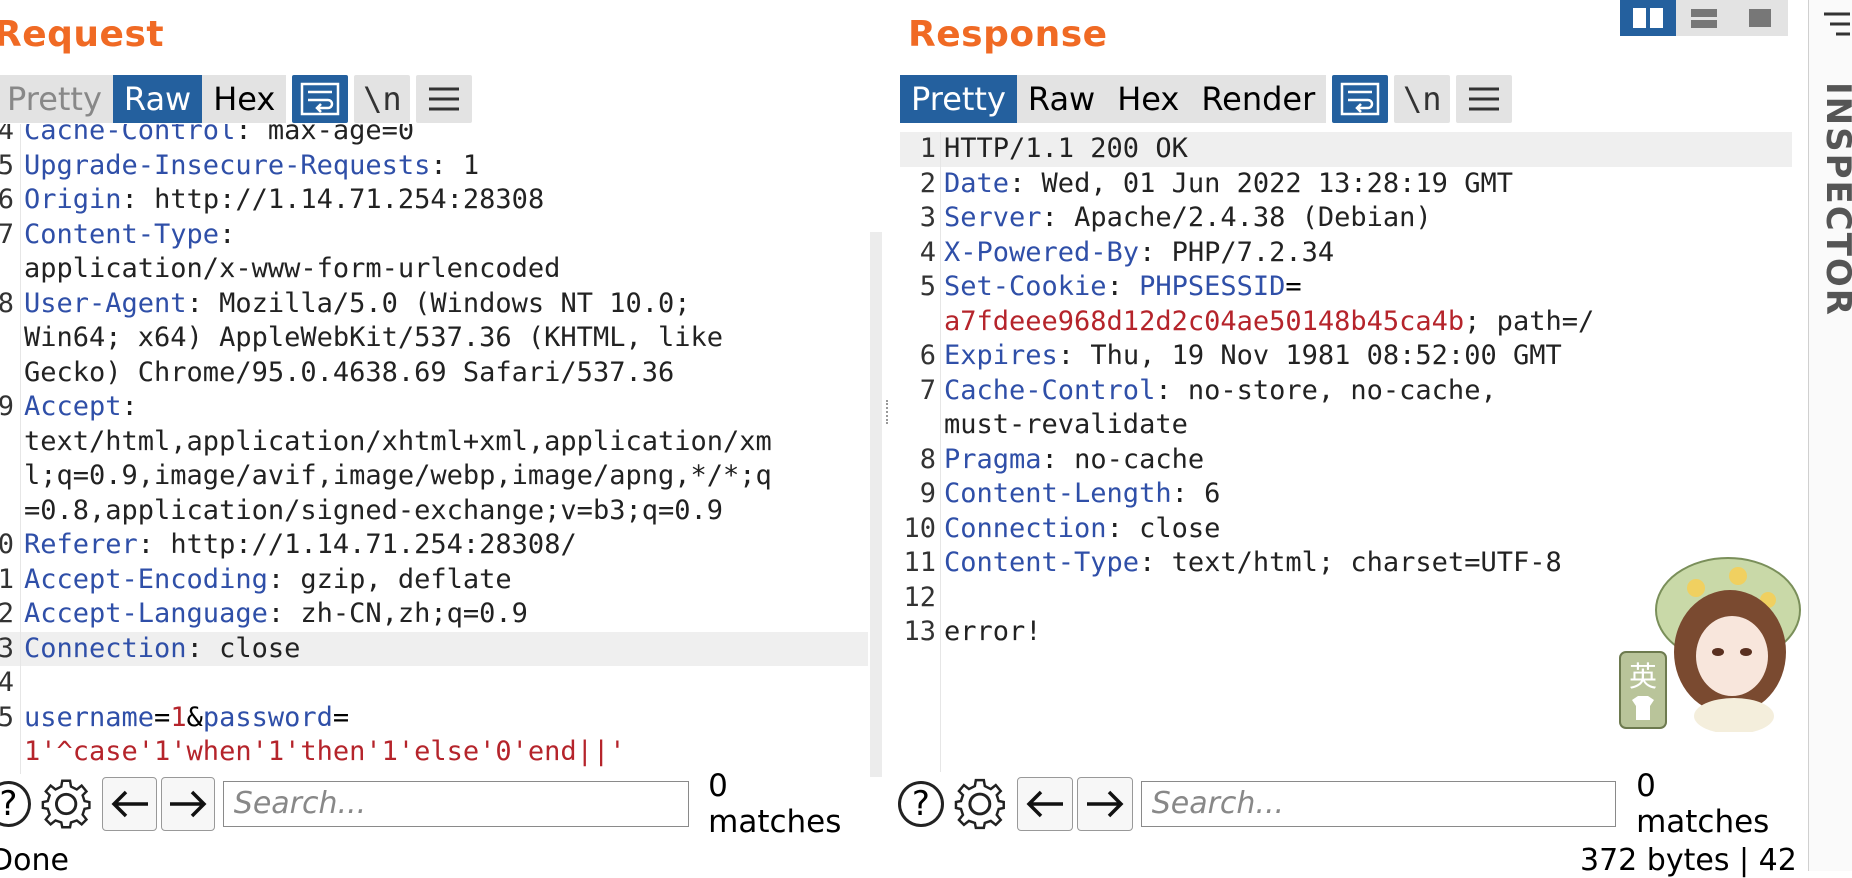  What do you see at coordinates (927, 252) in the screenshot?
I see `response-line-number: 4` at bounding box center [927, 252].